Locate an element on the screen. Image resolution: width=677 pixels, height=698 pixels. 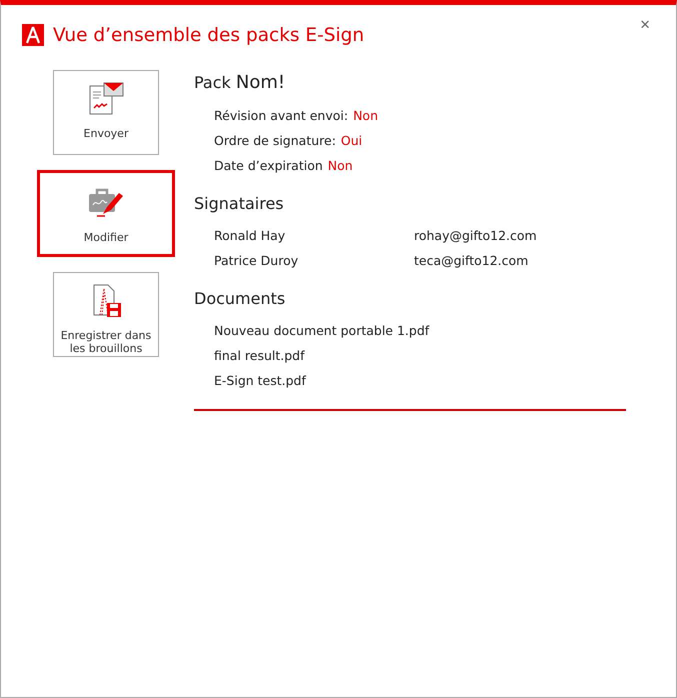
send-action-button: Envoyer is located at coordinates (106, 112).